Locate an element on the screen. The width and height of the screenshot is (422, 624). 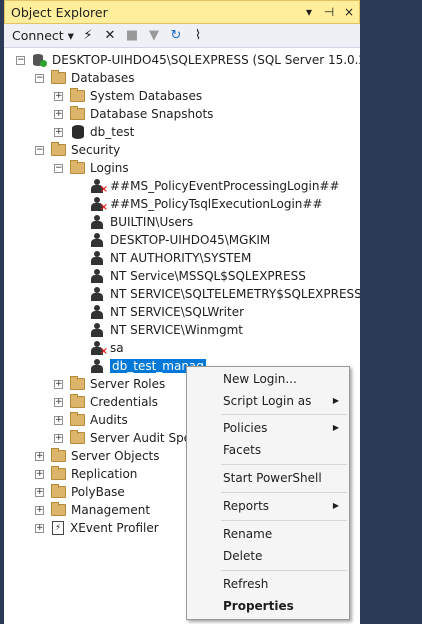
tree-node-management: Management is located at coordinates (100, 510).